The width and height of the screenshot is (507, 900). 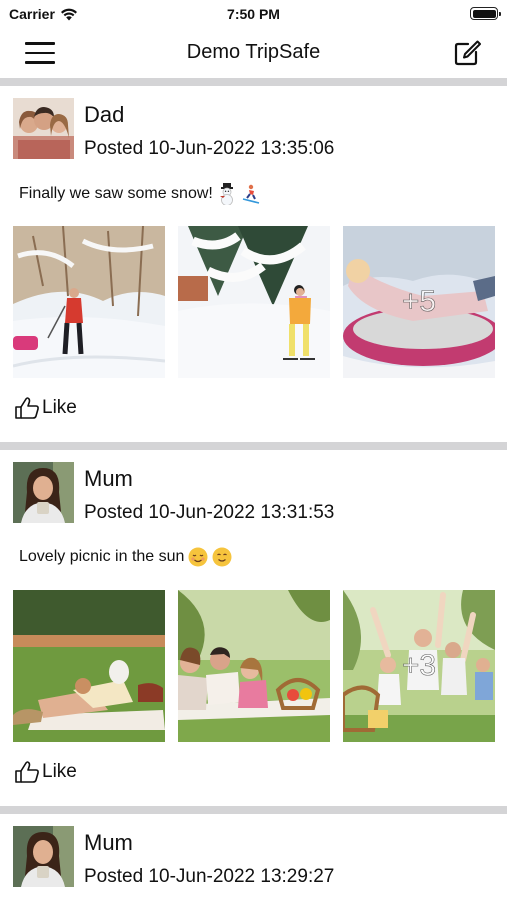 I want to click on smiling-face-icon, so click(x=222, y=557).